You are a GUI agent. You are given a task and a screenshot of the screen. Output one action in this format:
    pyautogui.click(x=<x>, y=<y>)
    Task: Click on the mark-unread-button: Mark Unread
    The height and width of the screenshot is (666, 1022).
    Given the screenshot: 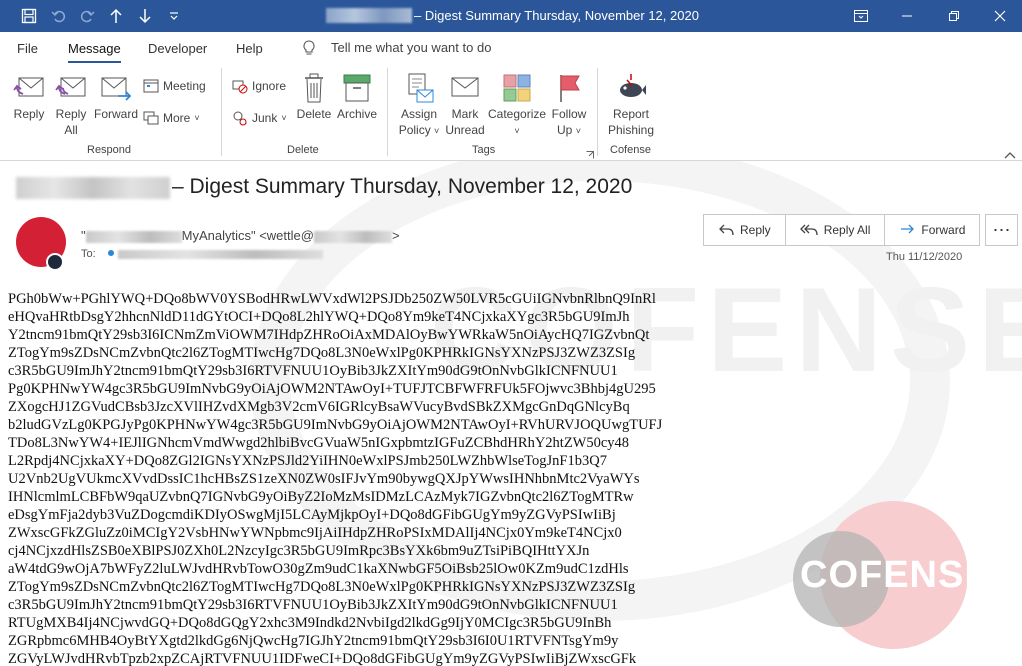 What is the action you would take?
    pyautogui.click(x=465, y=105)
    